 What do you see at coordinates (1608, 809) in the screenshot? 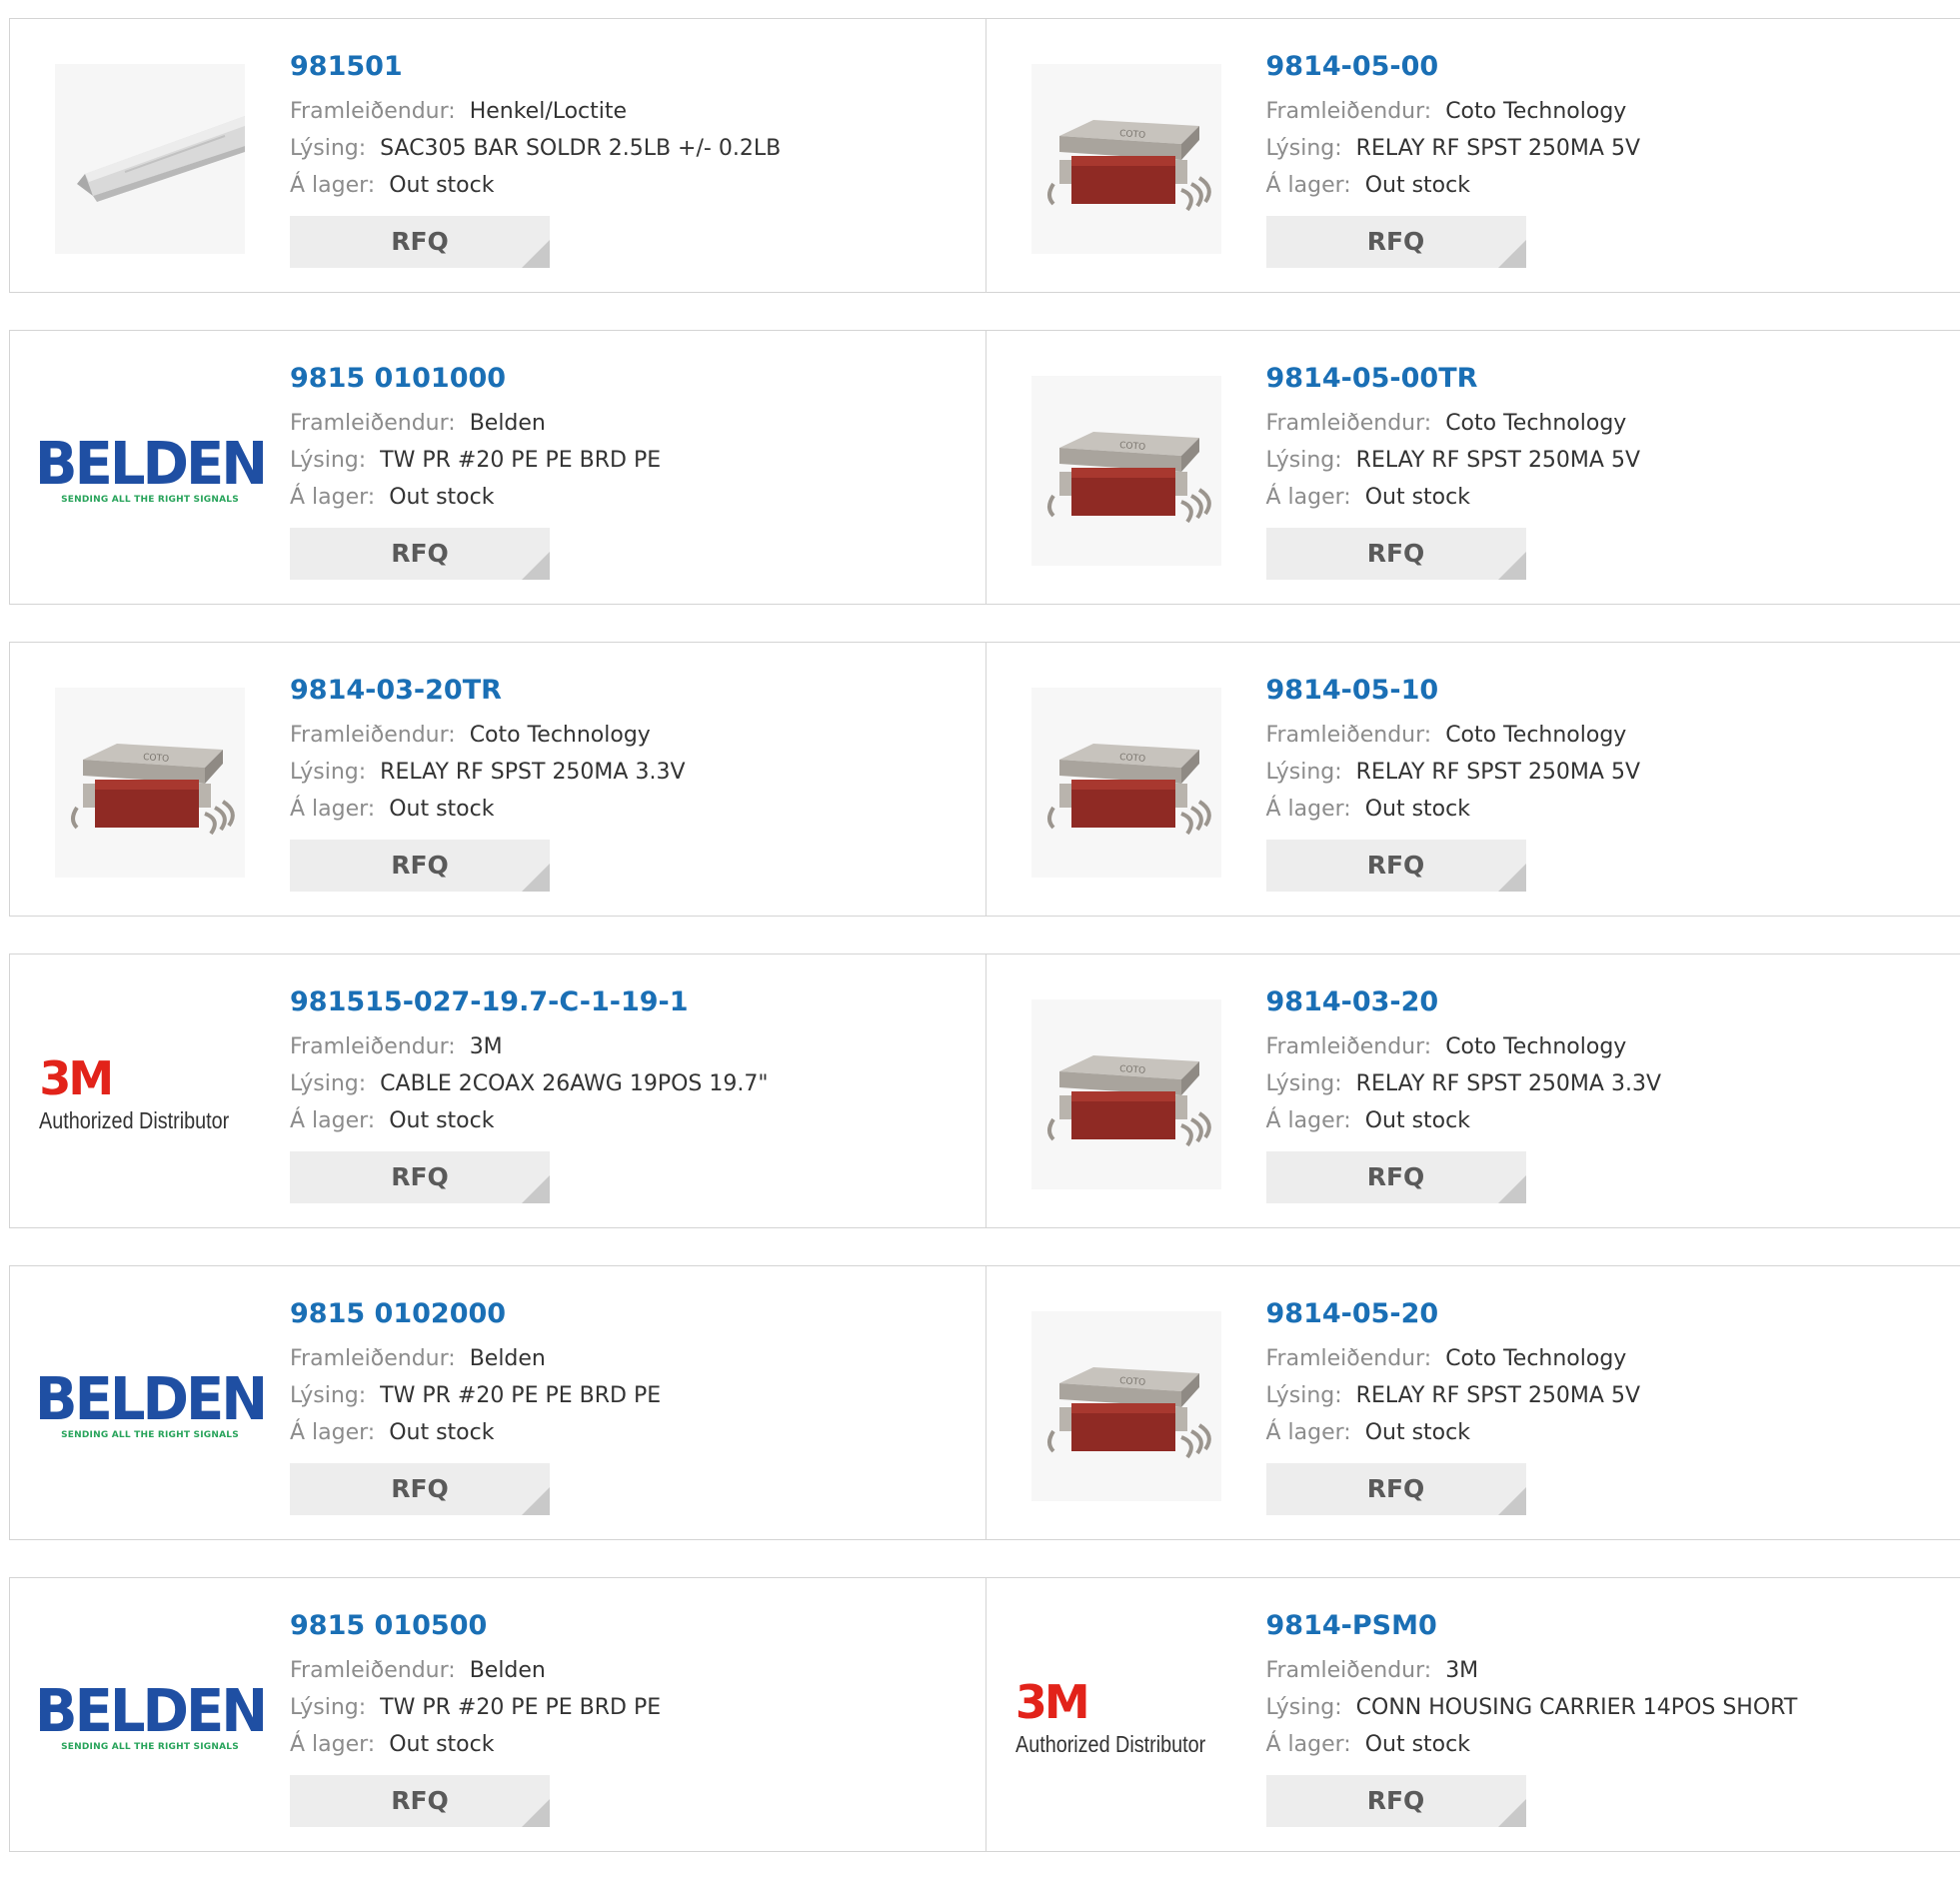
I see `stock-line: Á lager: Out stock` at bounding box center [1608, 809].